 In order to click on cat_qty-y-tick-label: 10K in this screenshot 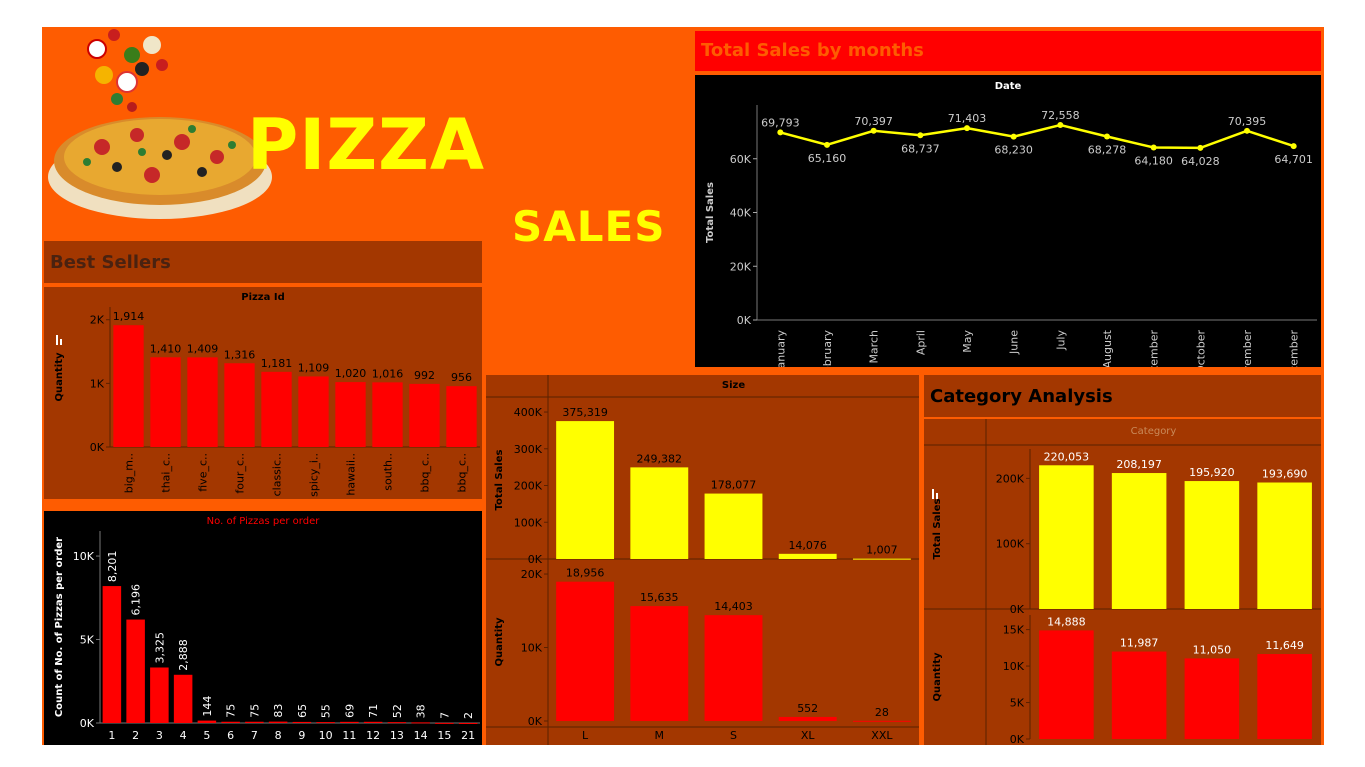, I will do `click(1014, 666)`.